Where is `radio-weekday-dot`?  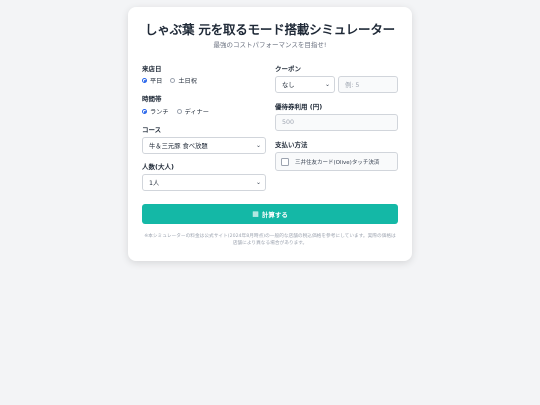
radio-weekday-dot is located at coordinates (144, 80).